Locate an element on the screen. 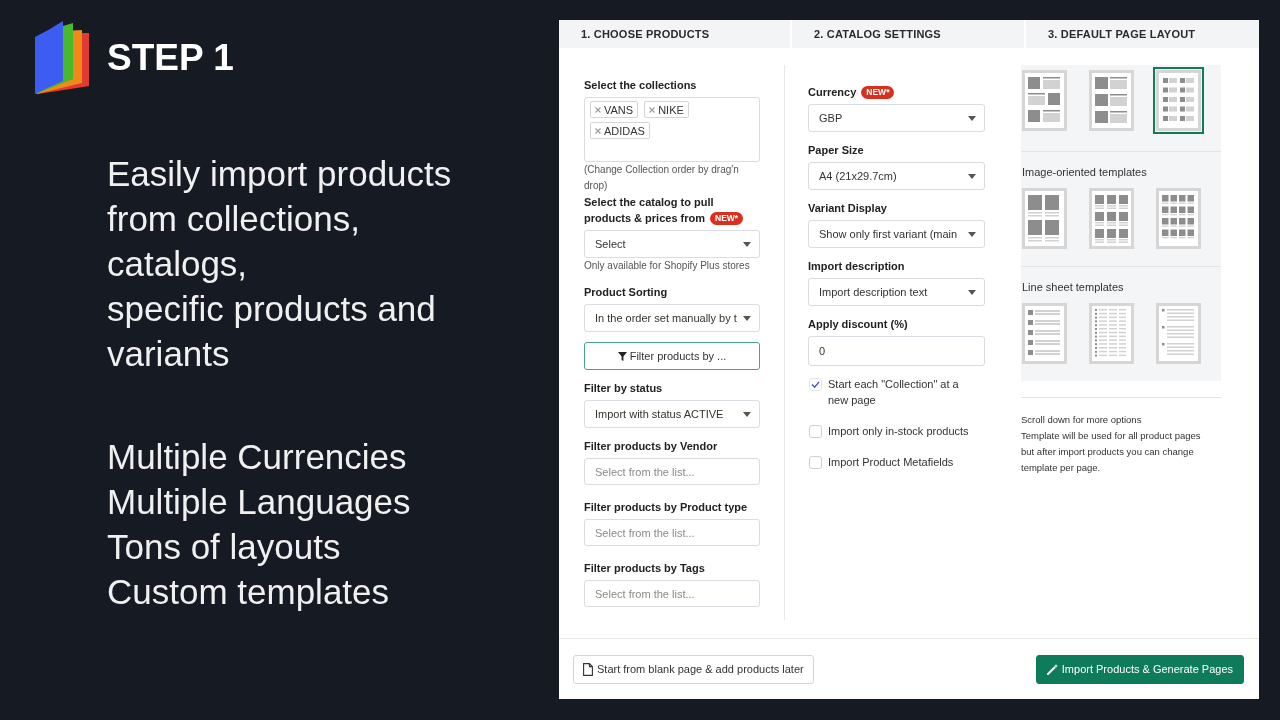  field-label: Filter products by Product type is located at coordinates (666, 507).